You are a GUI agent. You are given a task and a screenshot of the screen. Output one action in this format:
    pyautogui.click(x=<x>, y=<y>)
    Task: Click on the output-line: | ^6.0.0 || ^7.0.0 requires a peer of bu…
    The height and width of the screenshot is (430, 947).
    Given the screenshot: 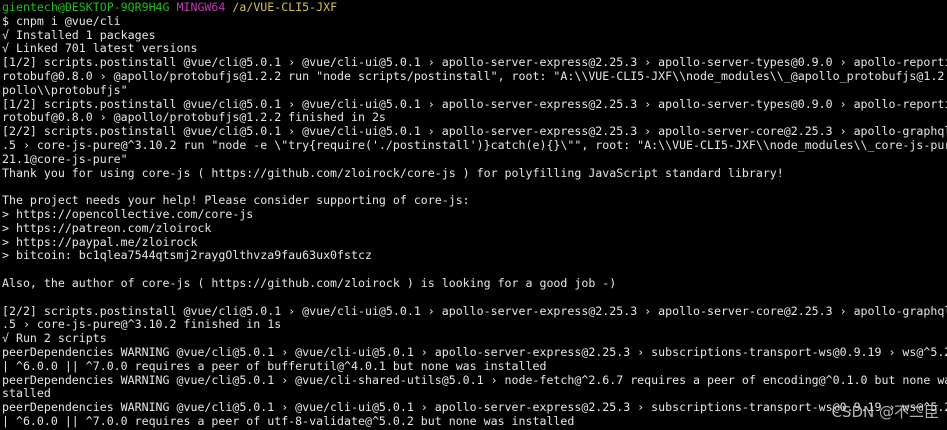 What is the action you would take?
    pyautogui.click(x=274, y=365)
    